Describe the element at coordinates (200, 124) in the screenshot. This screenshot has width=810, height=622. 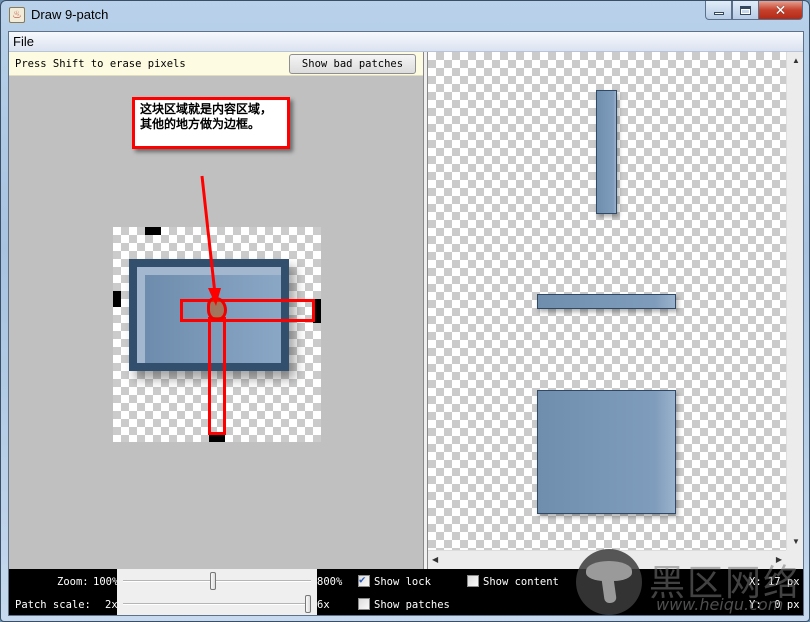
I see `annotation-line-2: 其他的地方做为边框。` at that location.